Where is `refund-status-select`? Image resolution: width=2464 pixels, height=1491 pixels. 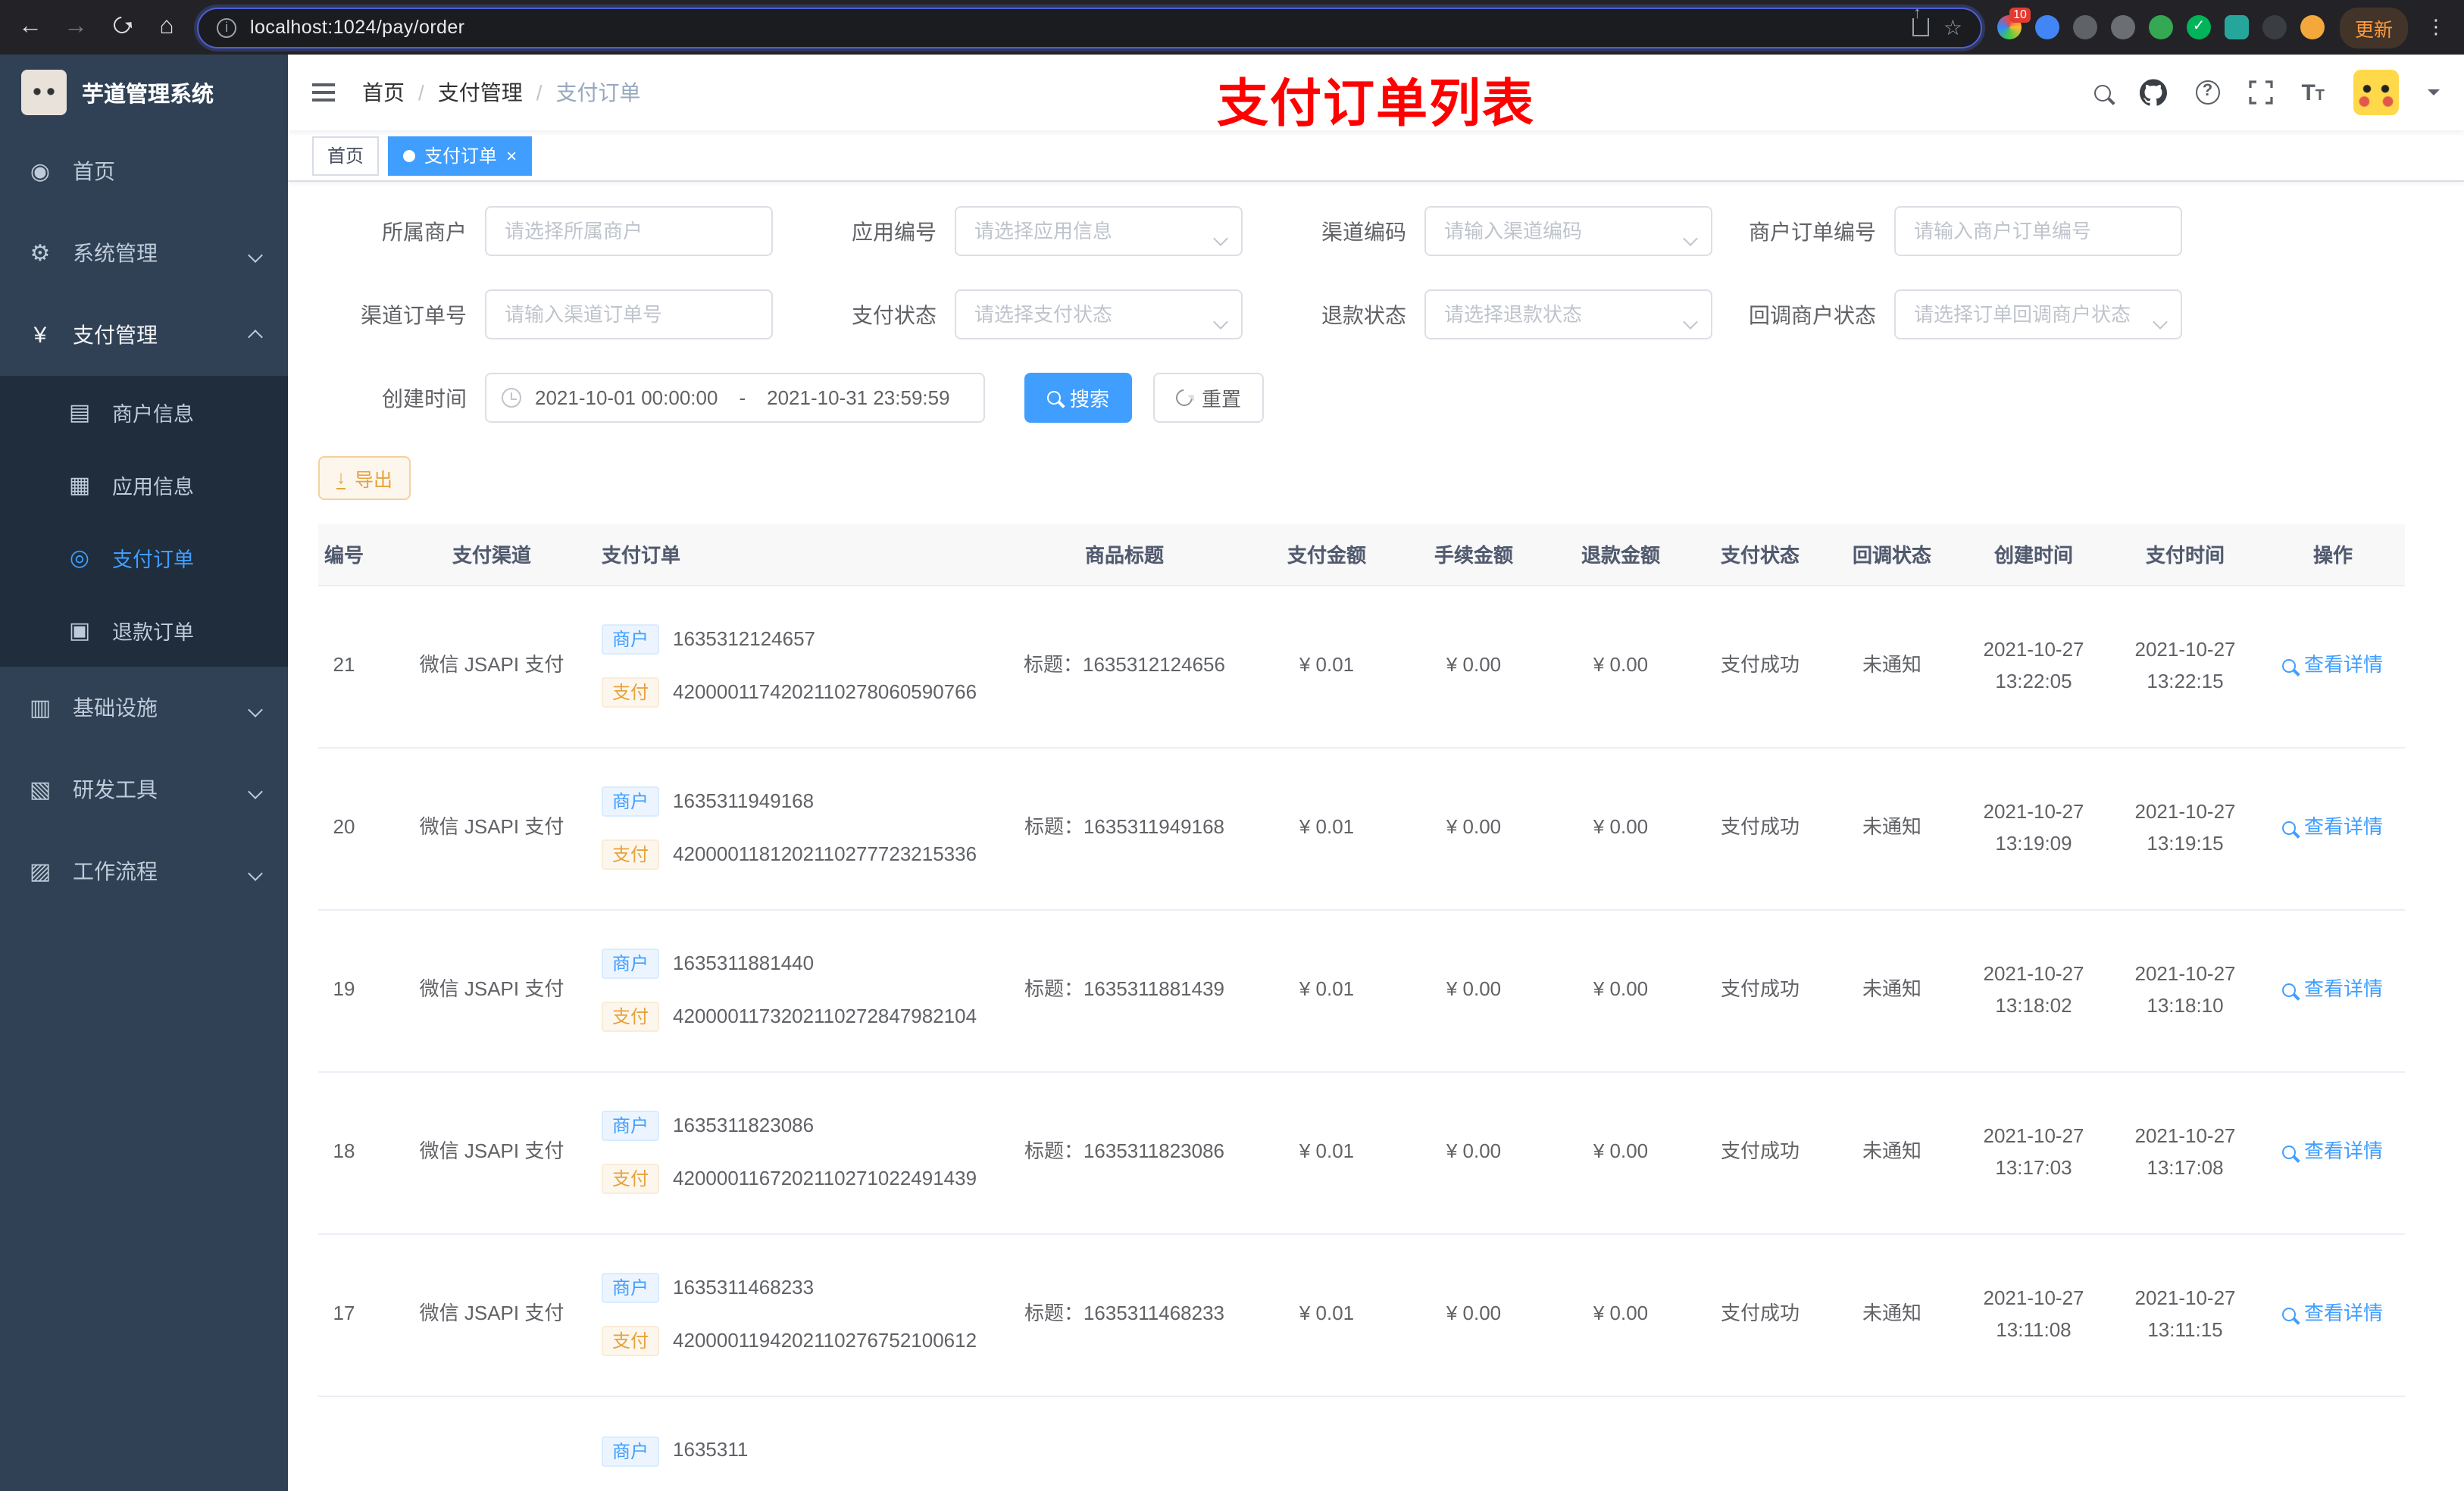
refund-status-select is located at coordinates (1568, 314).